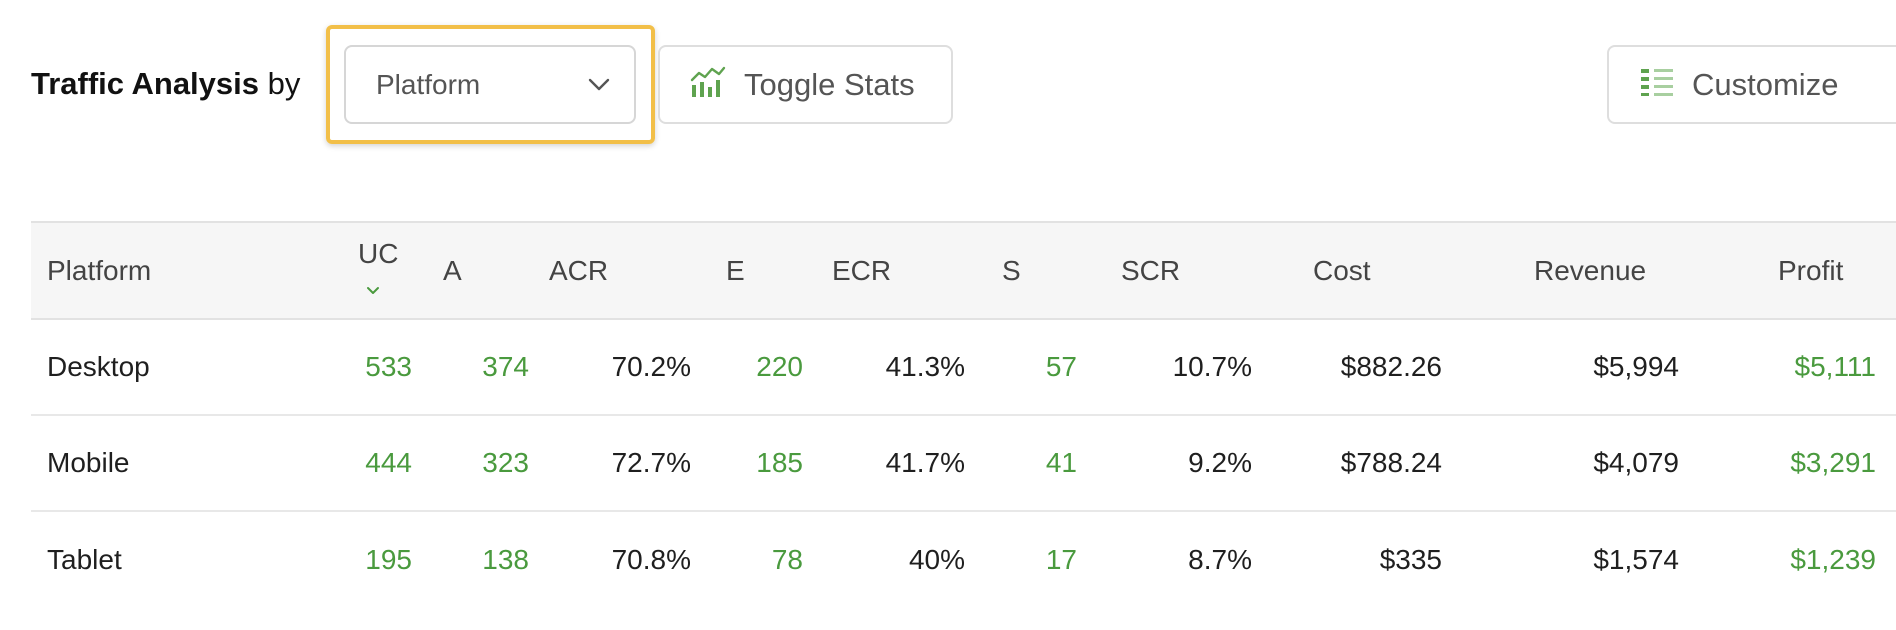 The height and width of the screenshot is (630, 1896). Describe the element at coordinates (1061, 462) in the screenshot. I see `cell-s: 41` at that location.